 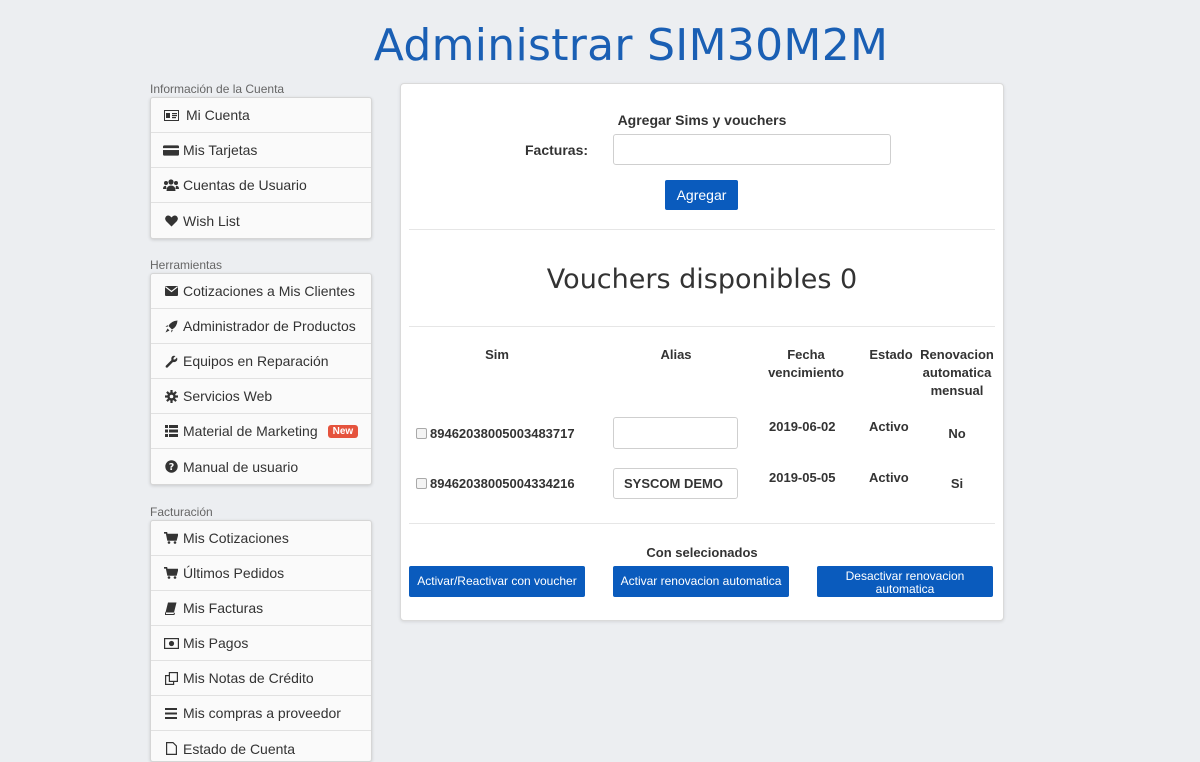 What do you see at coordinates (186, 265) in the screenshot?
I see `sidebar-section-label: Herramientas` at bounding box center [186, 265].